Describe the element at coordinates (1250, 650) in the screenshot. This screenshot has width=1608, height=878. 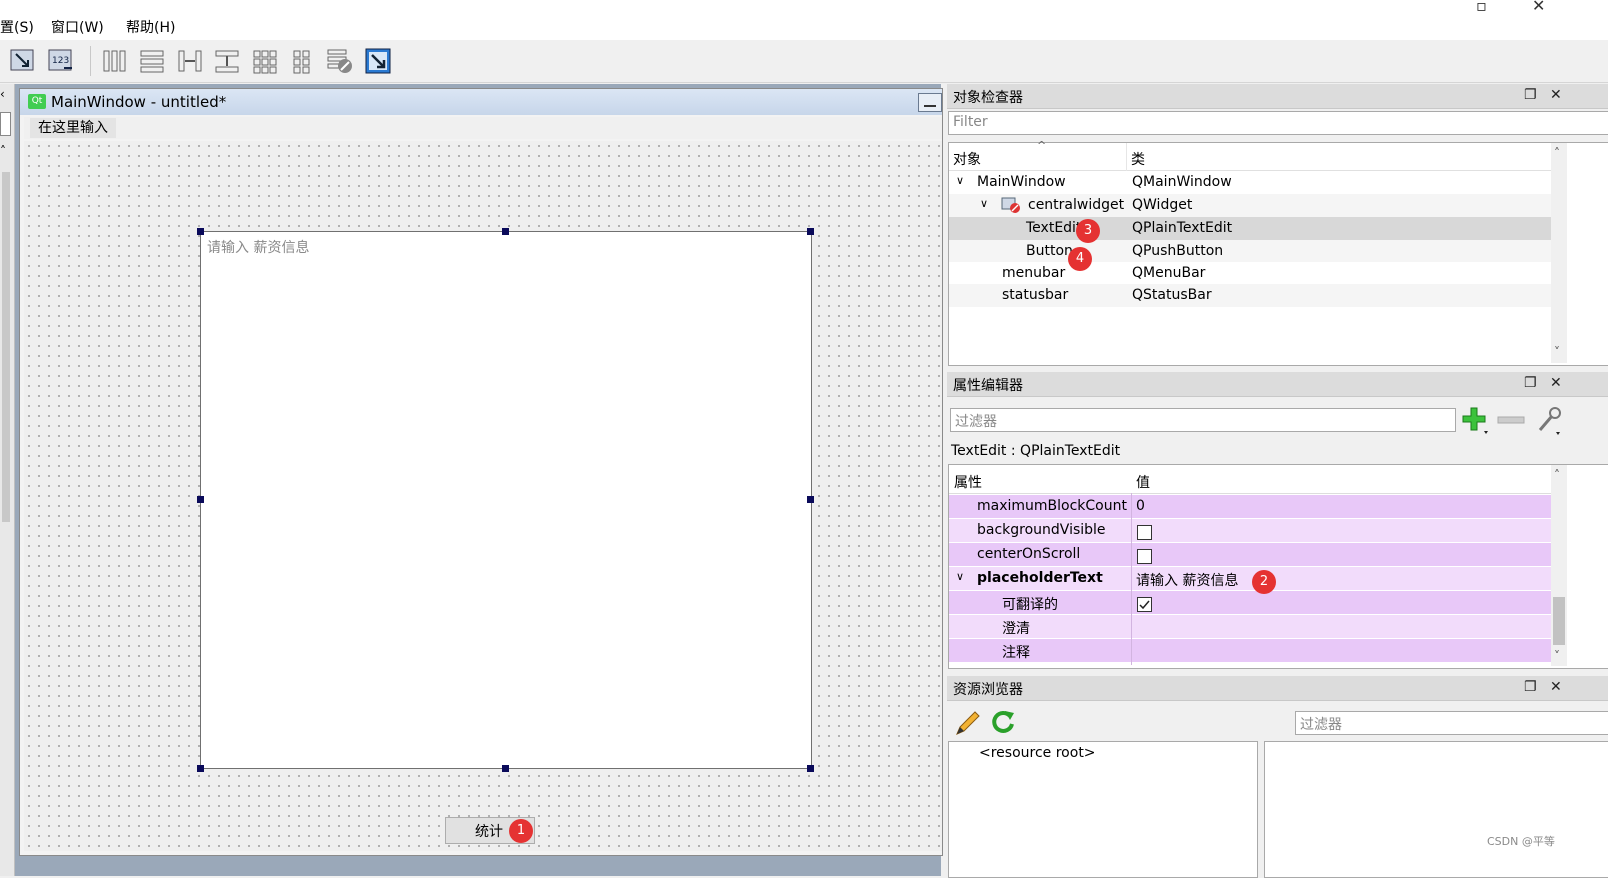
I see `property-row: 注释` at that location.